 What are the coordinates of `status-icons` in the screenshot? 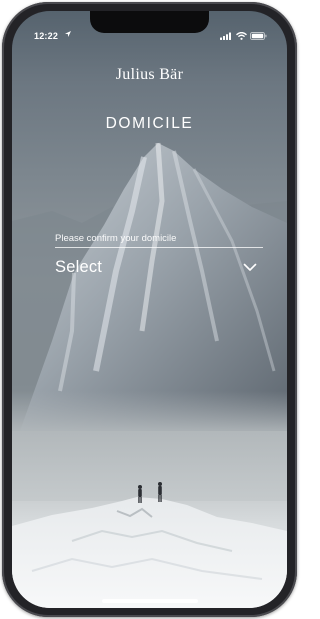 It's located at (243, 36).